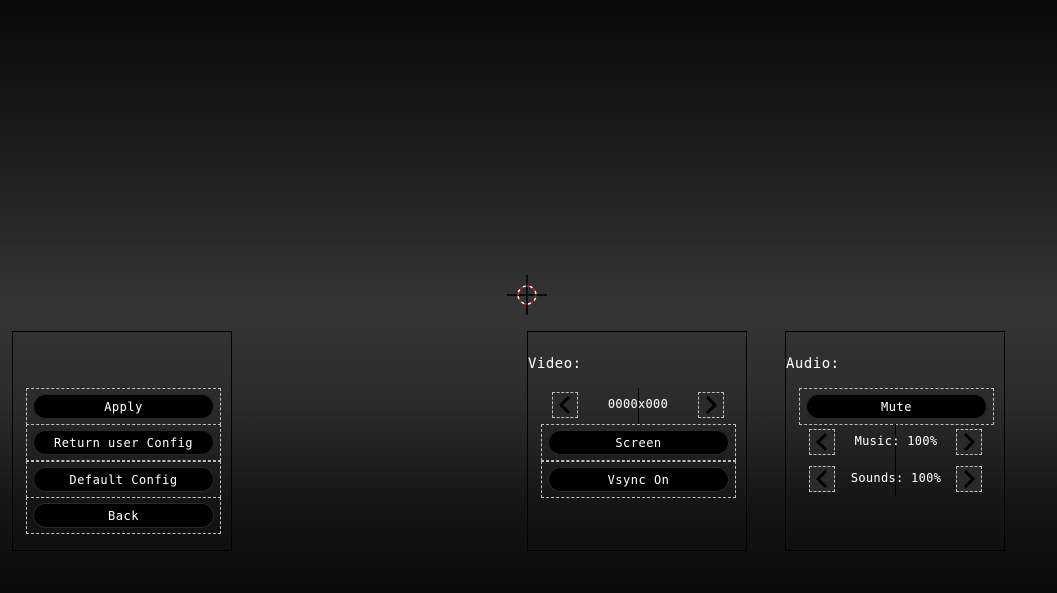 Image resolution: width=1057 pixels, height=593 pixels. I want to click on mute-button: Mute, so click(896, 406).